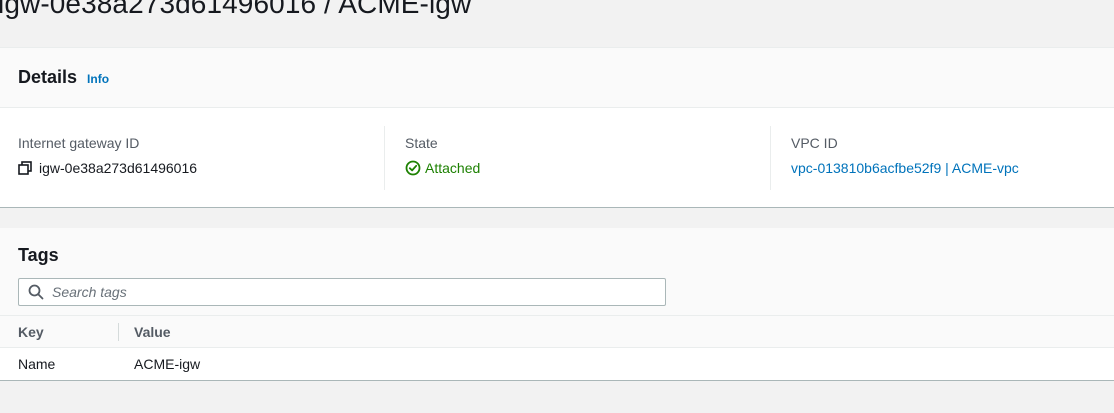  Describe the element at coordinates (347, 292) in the screenshot. I see `tags-search-input` at that location.